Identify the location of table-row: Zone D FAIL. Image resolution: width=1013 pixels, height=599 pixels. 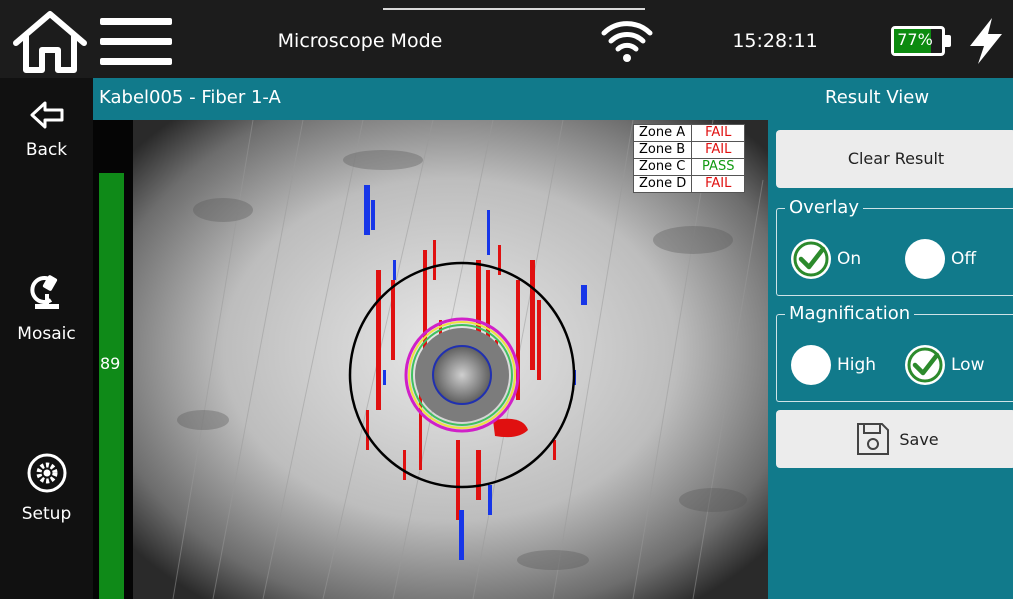
(689, 184).